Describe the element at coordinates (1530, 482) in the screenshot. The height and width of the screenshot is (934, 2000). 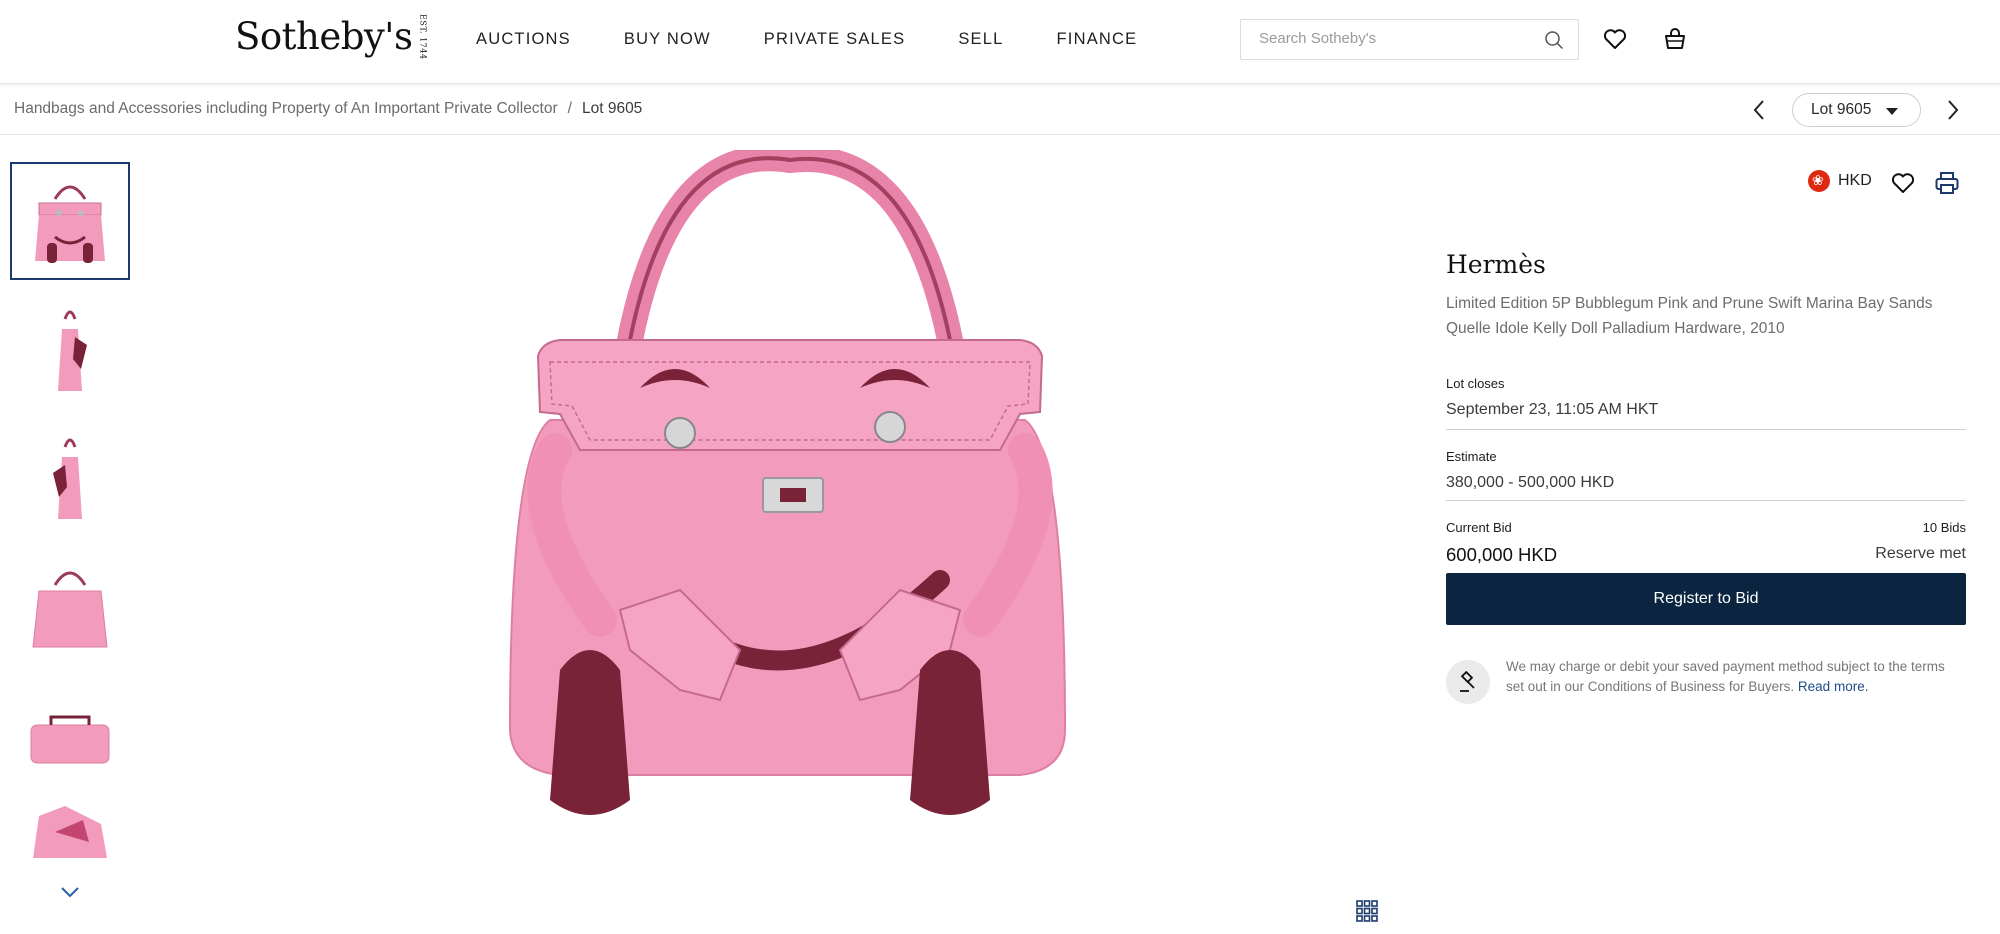
I see `estimate-value: 380,000 - 500,000 HKD` at that location.